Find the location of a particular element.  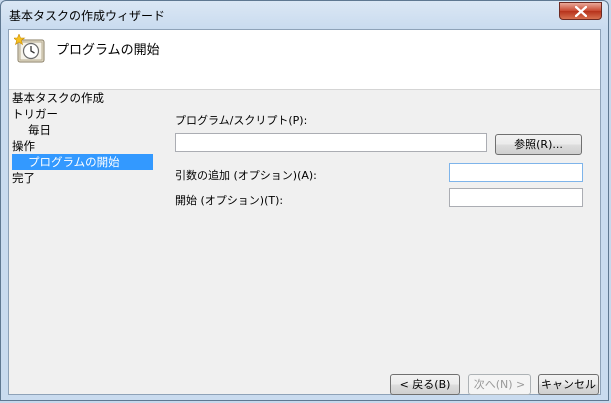

title-bar: 基本タスクの作成ウィザード is located at coordinates (304, 15).